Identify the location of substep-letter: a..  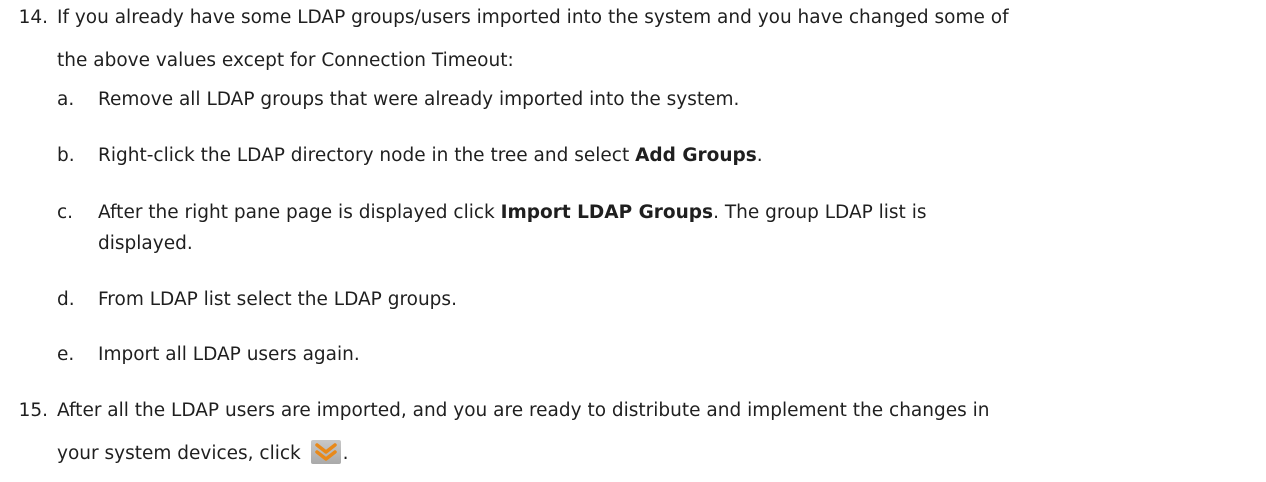
(66, 99).